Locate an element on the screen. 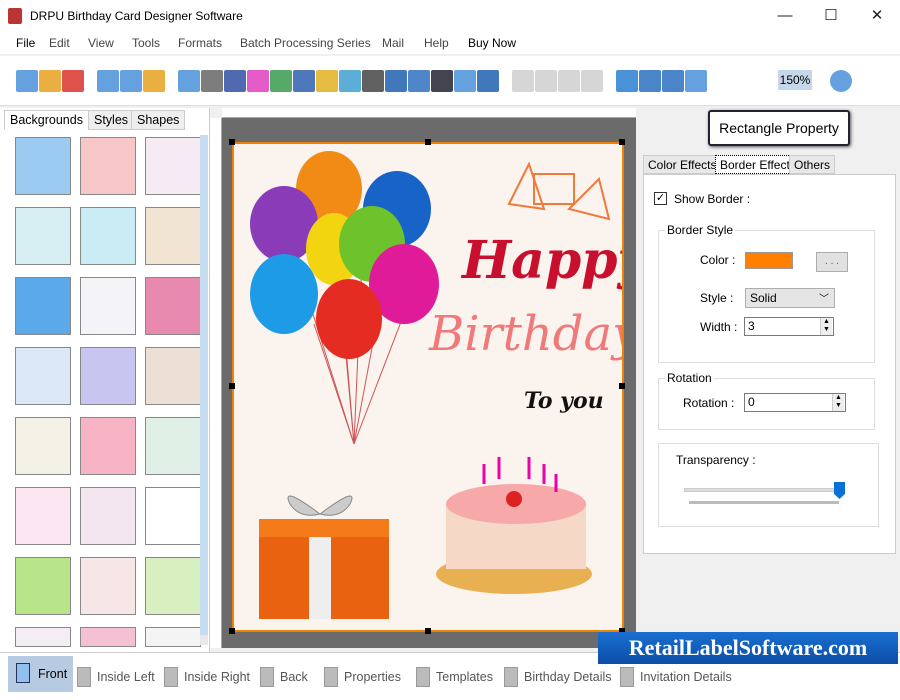  print-batch-icon is located at coordinates (235, 81).